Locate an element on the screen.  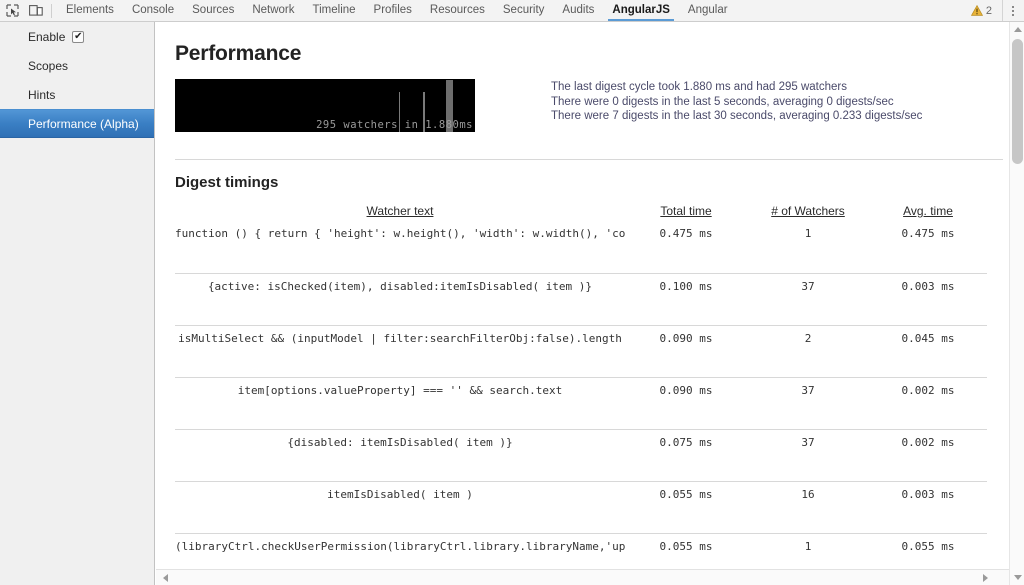
toolbar-right-group: 2 is located at coordinates (994, 10).